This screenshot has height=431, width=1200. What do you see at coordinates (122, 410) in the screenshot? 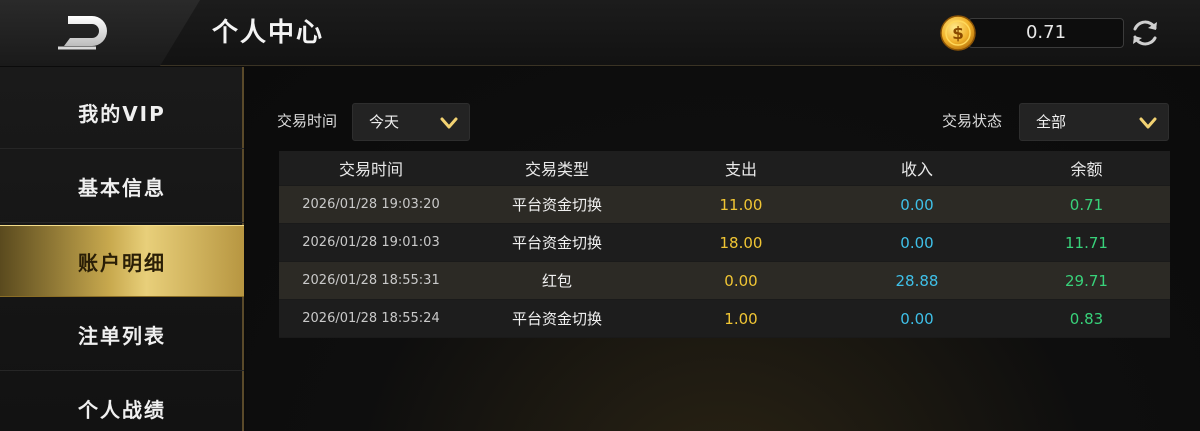
I see `sidebar-item-label: 个人战绩` at bounding box center [122, 410].